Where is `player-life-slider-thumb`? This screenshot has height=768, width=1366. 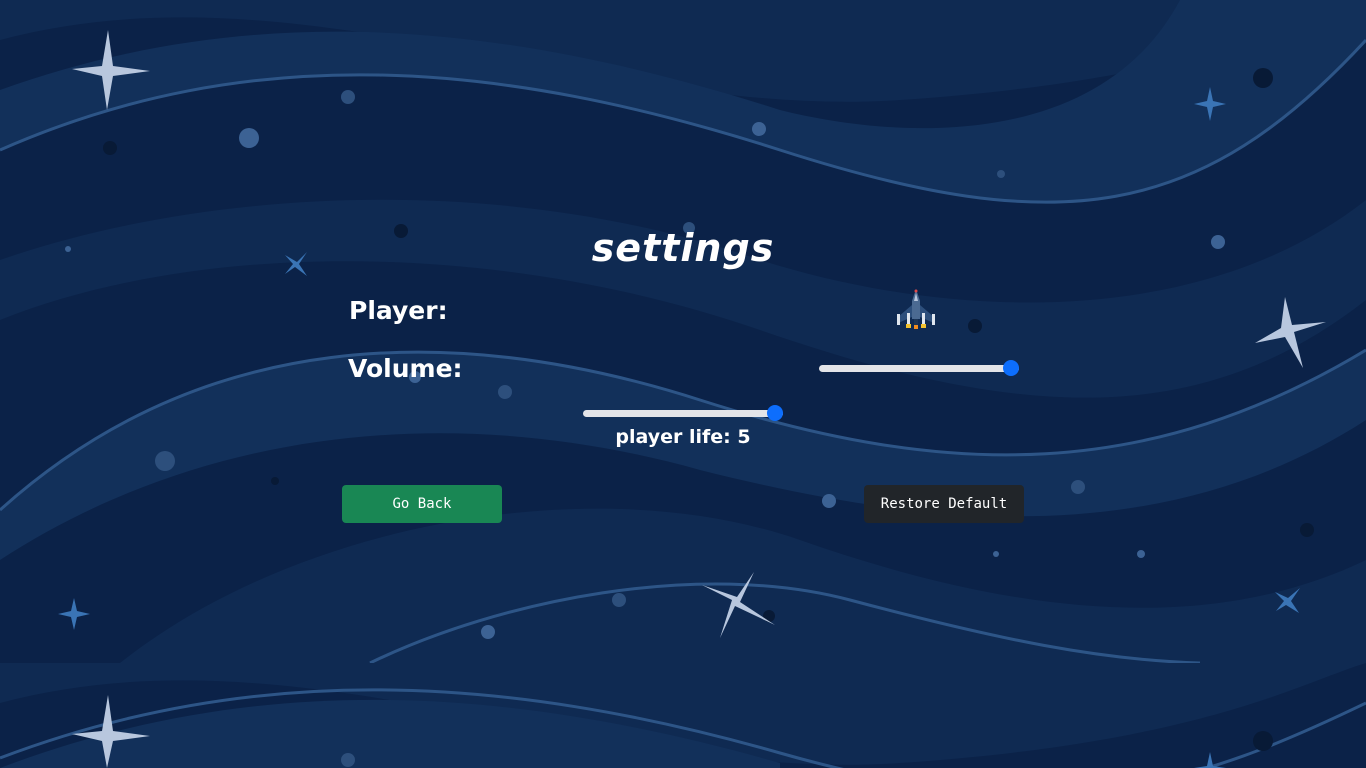 player-life-slider-thumb is located at coordinates (775, 413).